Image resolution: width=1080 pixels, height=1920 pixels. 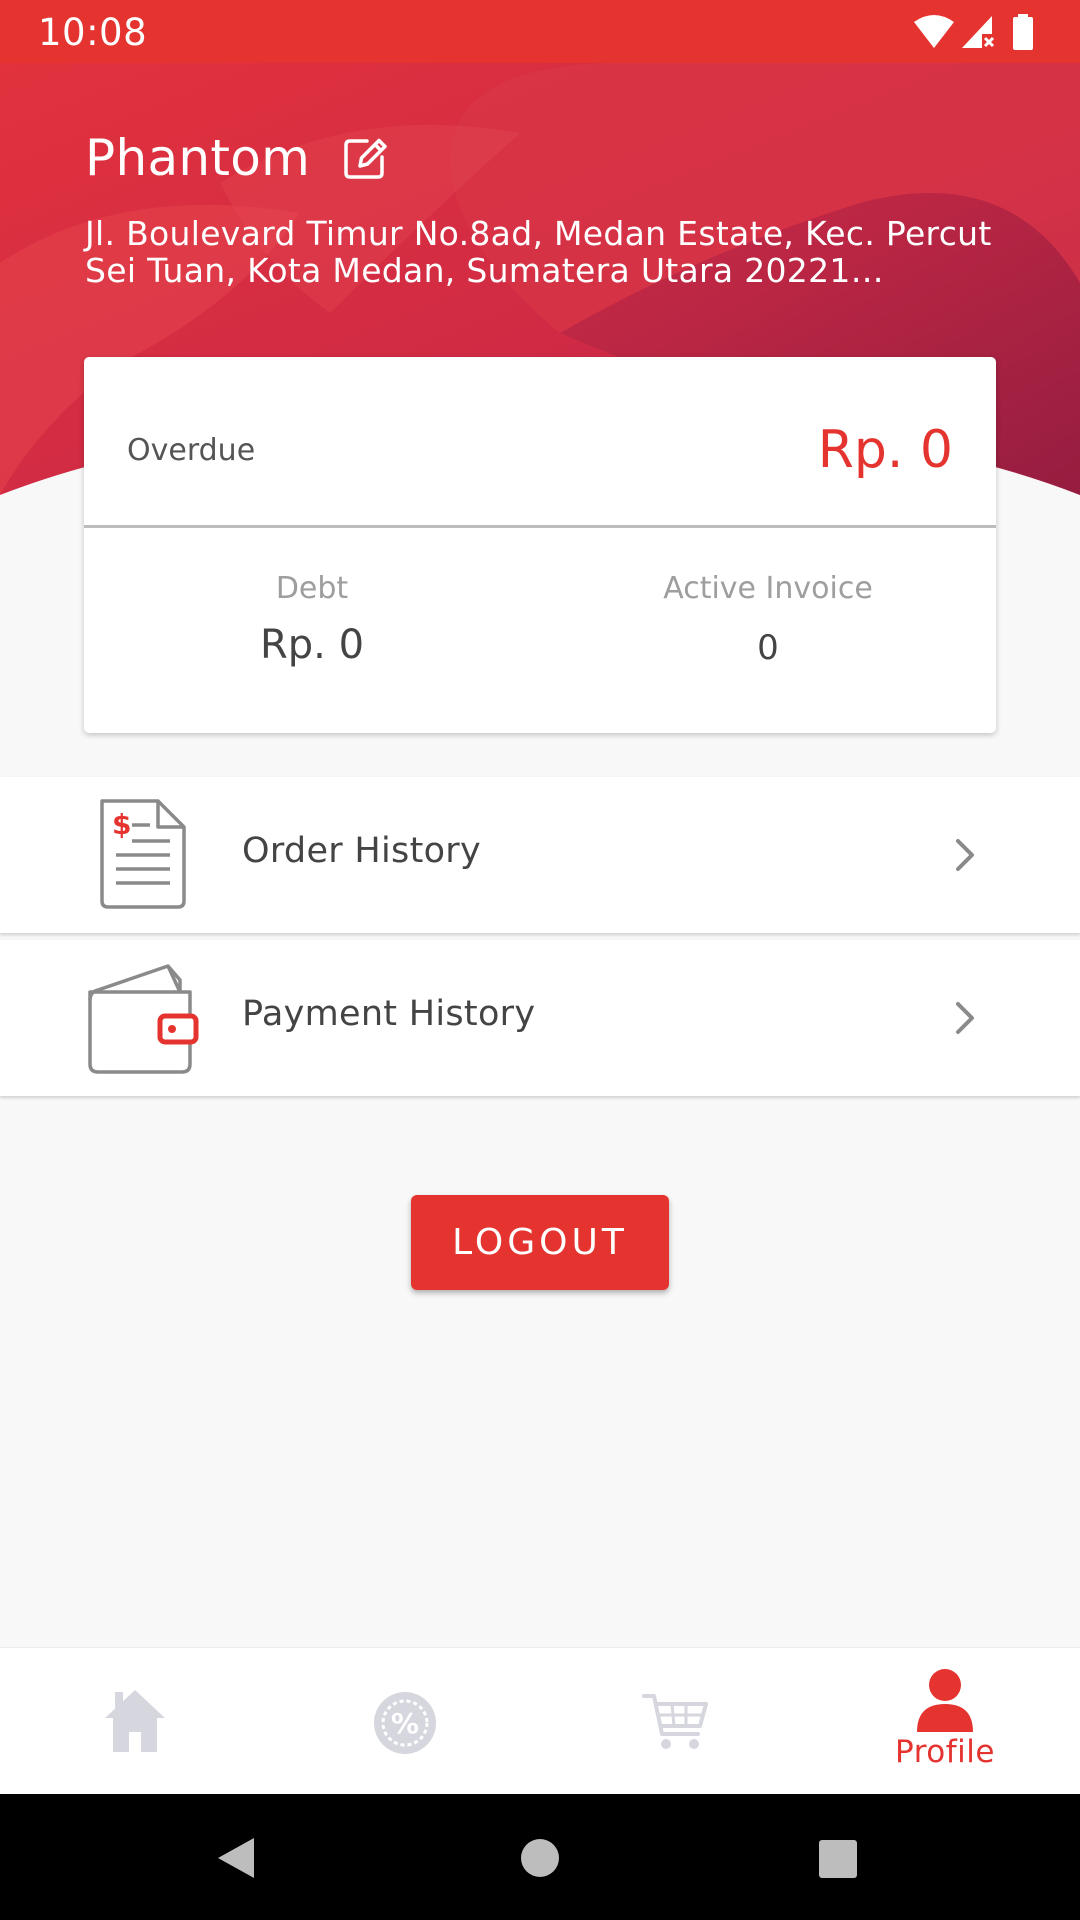 I want to click on debt-value: Rp. 0, so click(x=312, y=645).